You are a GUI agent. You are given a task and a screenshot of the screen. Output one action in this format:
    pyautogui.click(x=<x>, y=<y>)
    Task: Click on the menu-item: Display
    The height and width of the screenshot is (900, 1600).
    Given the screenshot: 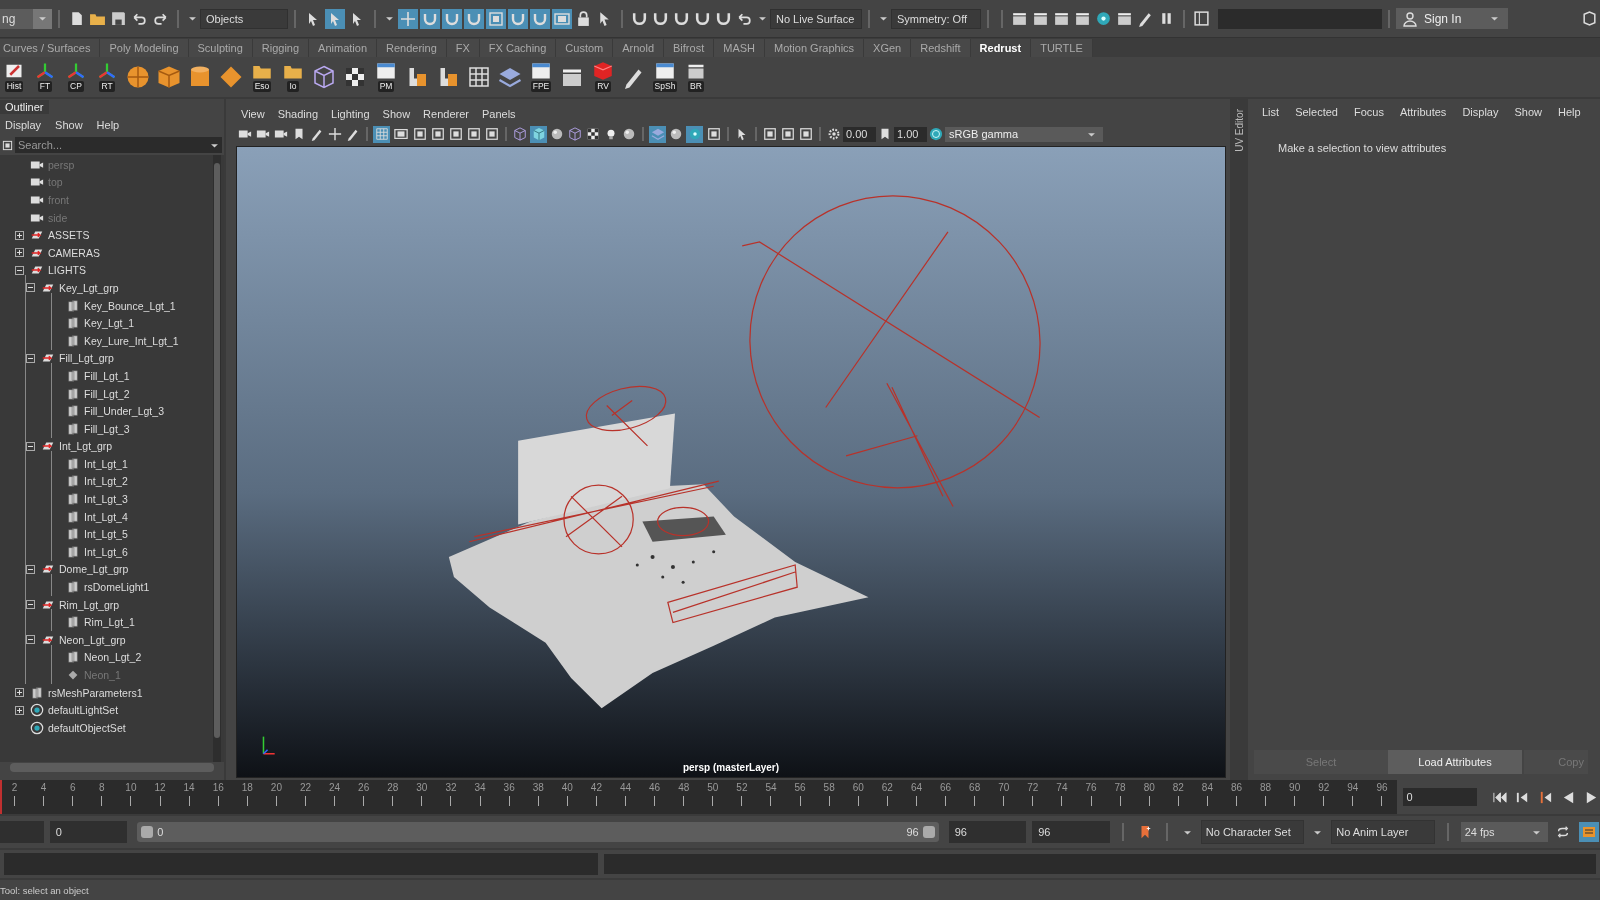 What is the action you would take?
    pyautogui.click(x=1480, y=111)
    